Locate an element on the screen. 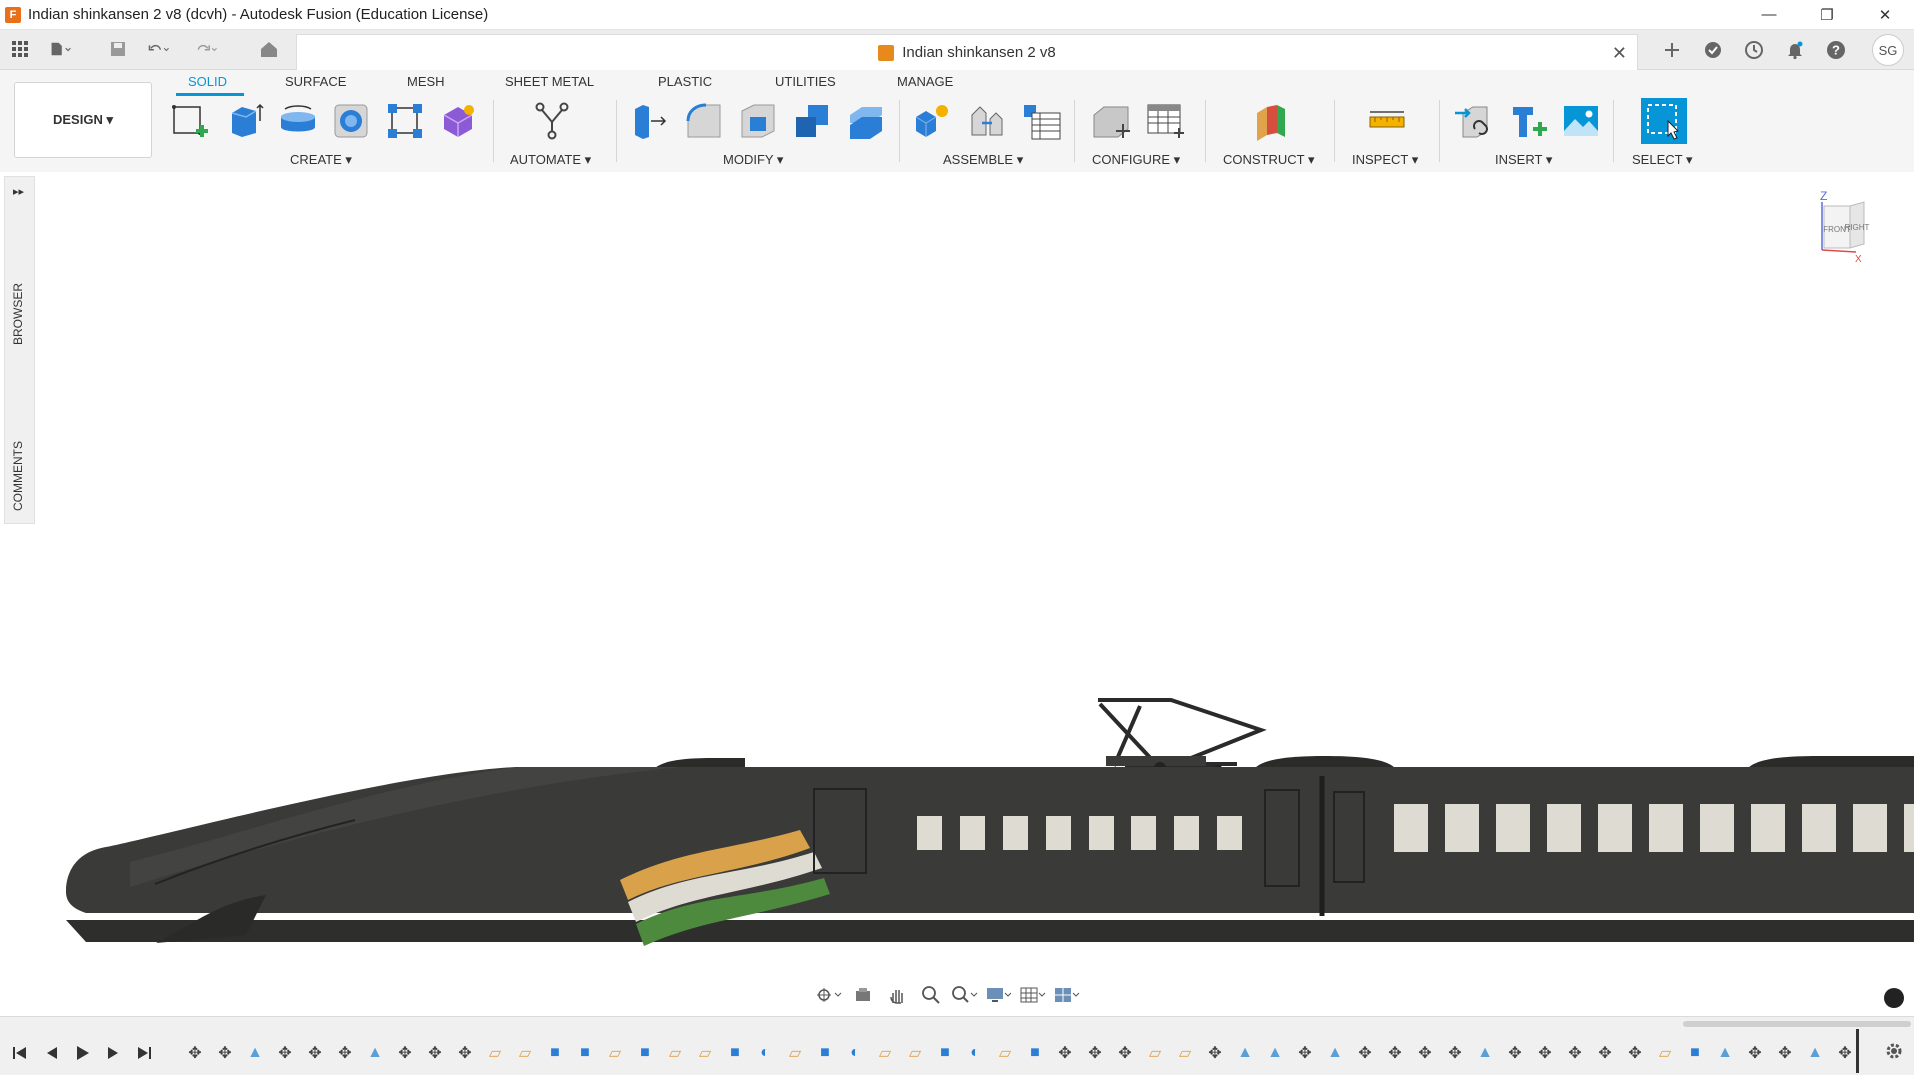  home-icon is located at coordinates (269, 49).